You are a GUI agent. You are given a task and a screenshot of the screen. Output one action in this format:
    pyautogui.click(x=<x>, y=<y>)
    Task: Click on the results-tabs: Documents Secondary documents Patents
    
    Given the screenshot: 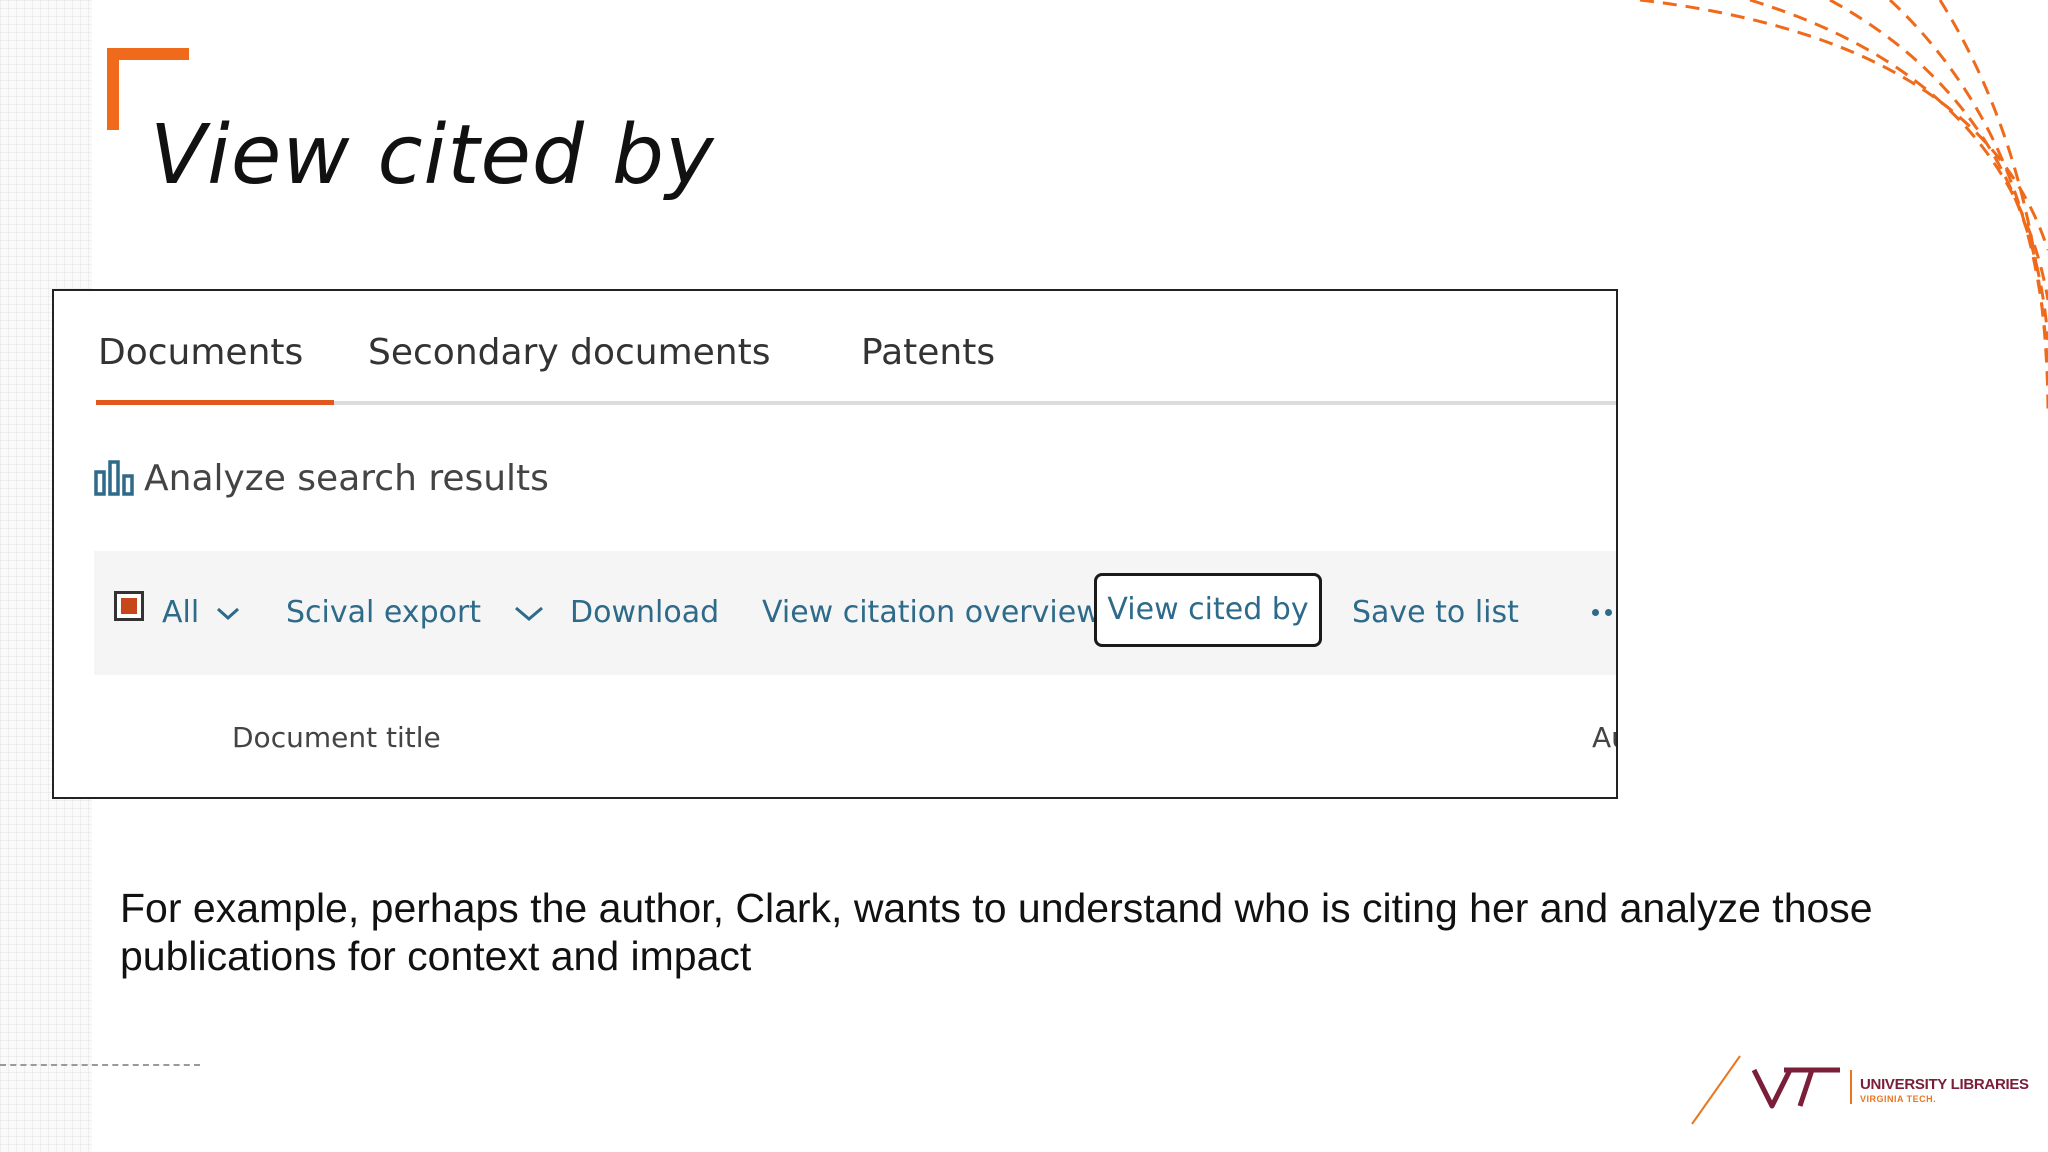 What is the action you would take?
    pyautogui.click(x=856, y=368)
    